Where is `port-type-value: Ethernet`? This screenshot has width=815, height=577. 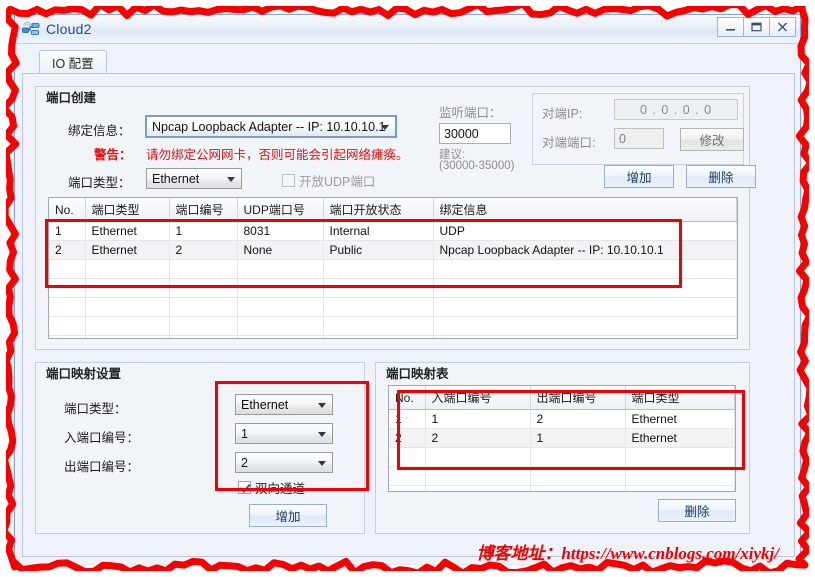
port-type-value: Ethernet is located at coordinates (176, 178).